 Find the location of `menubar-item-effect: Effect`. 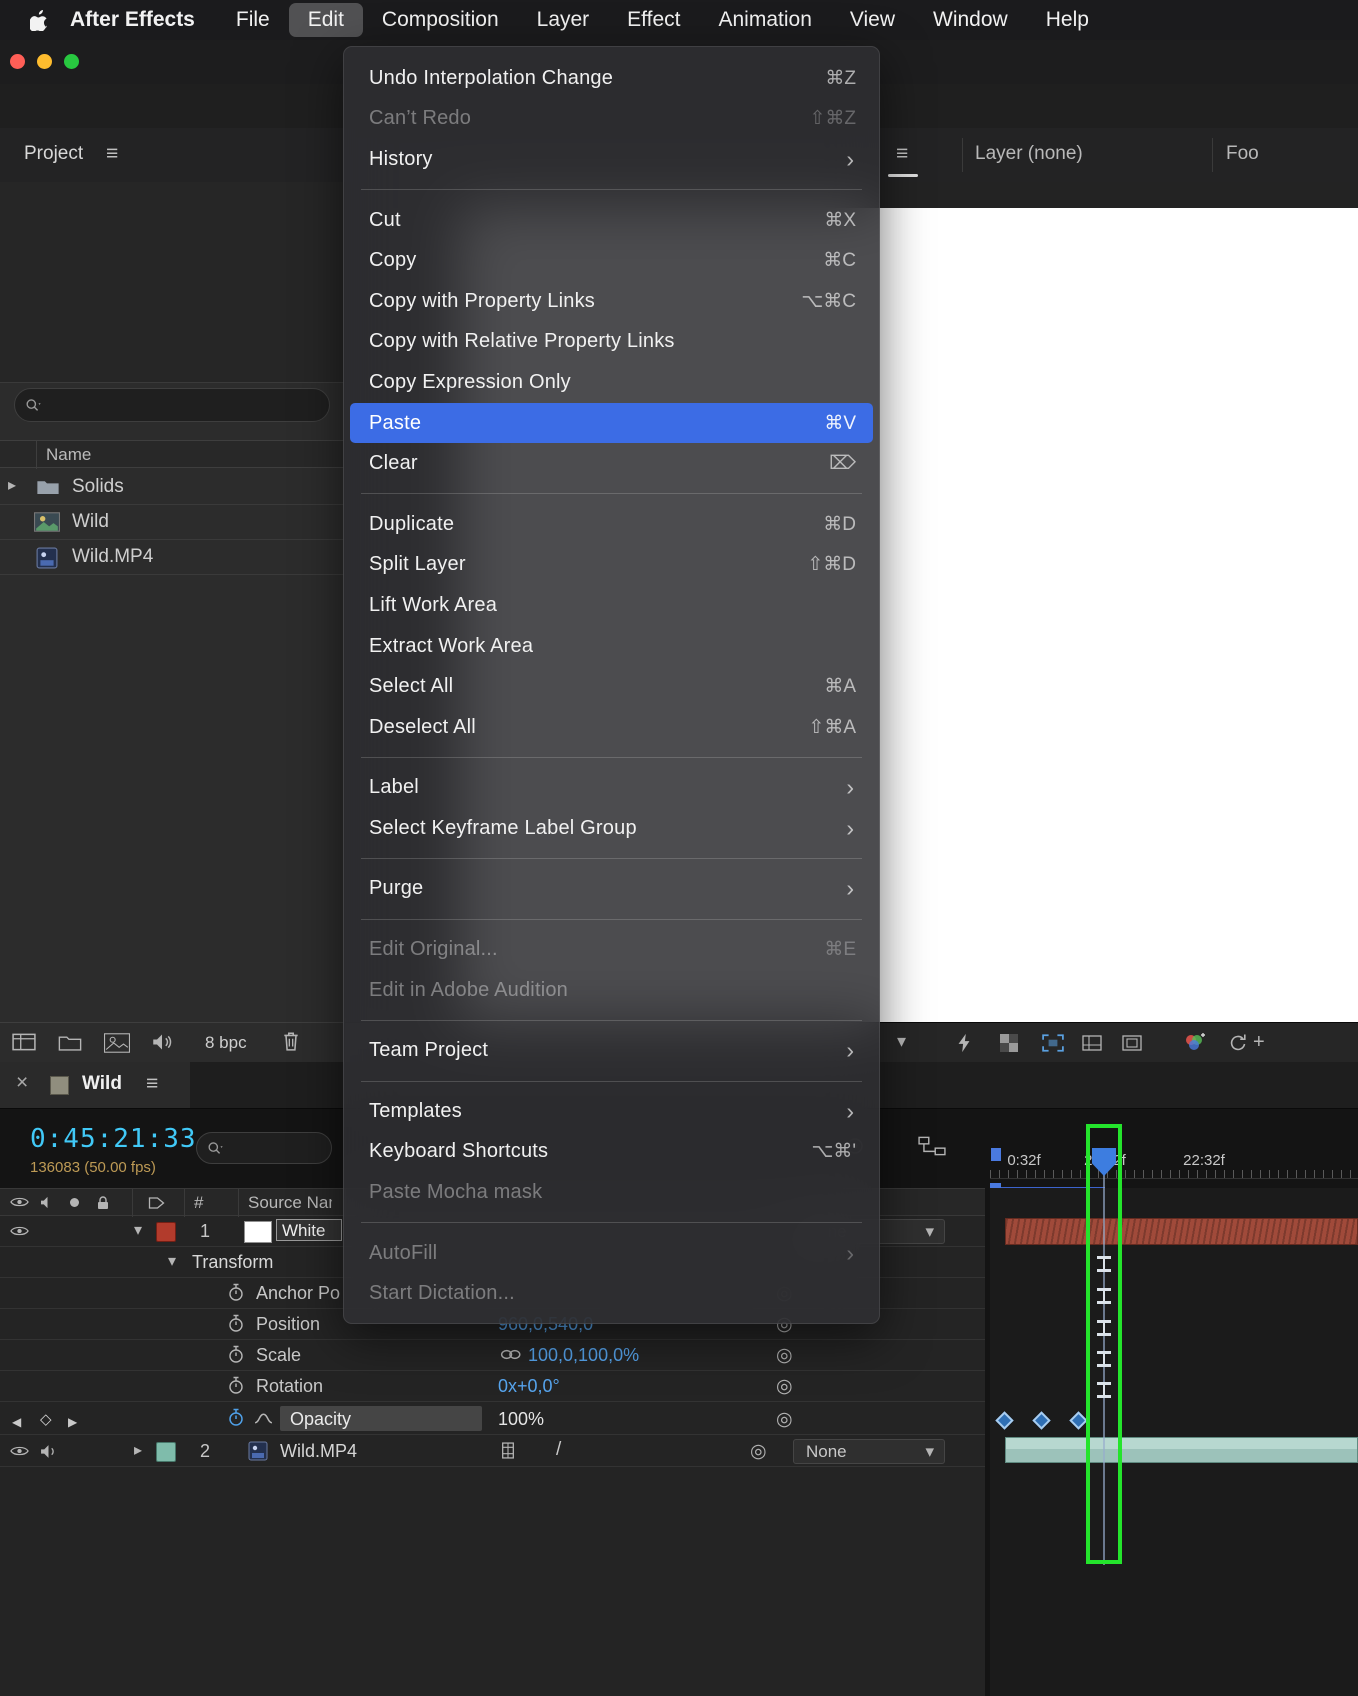

menubar-item-effect: Effect is located at coordinates (653, 20).